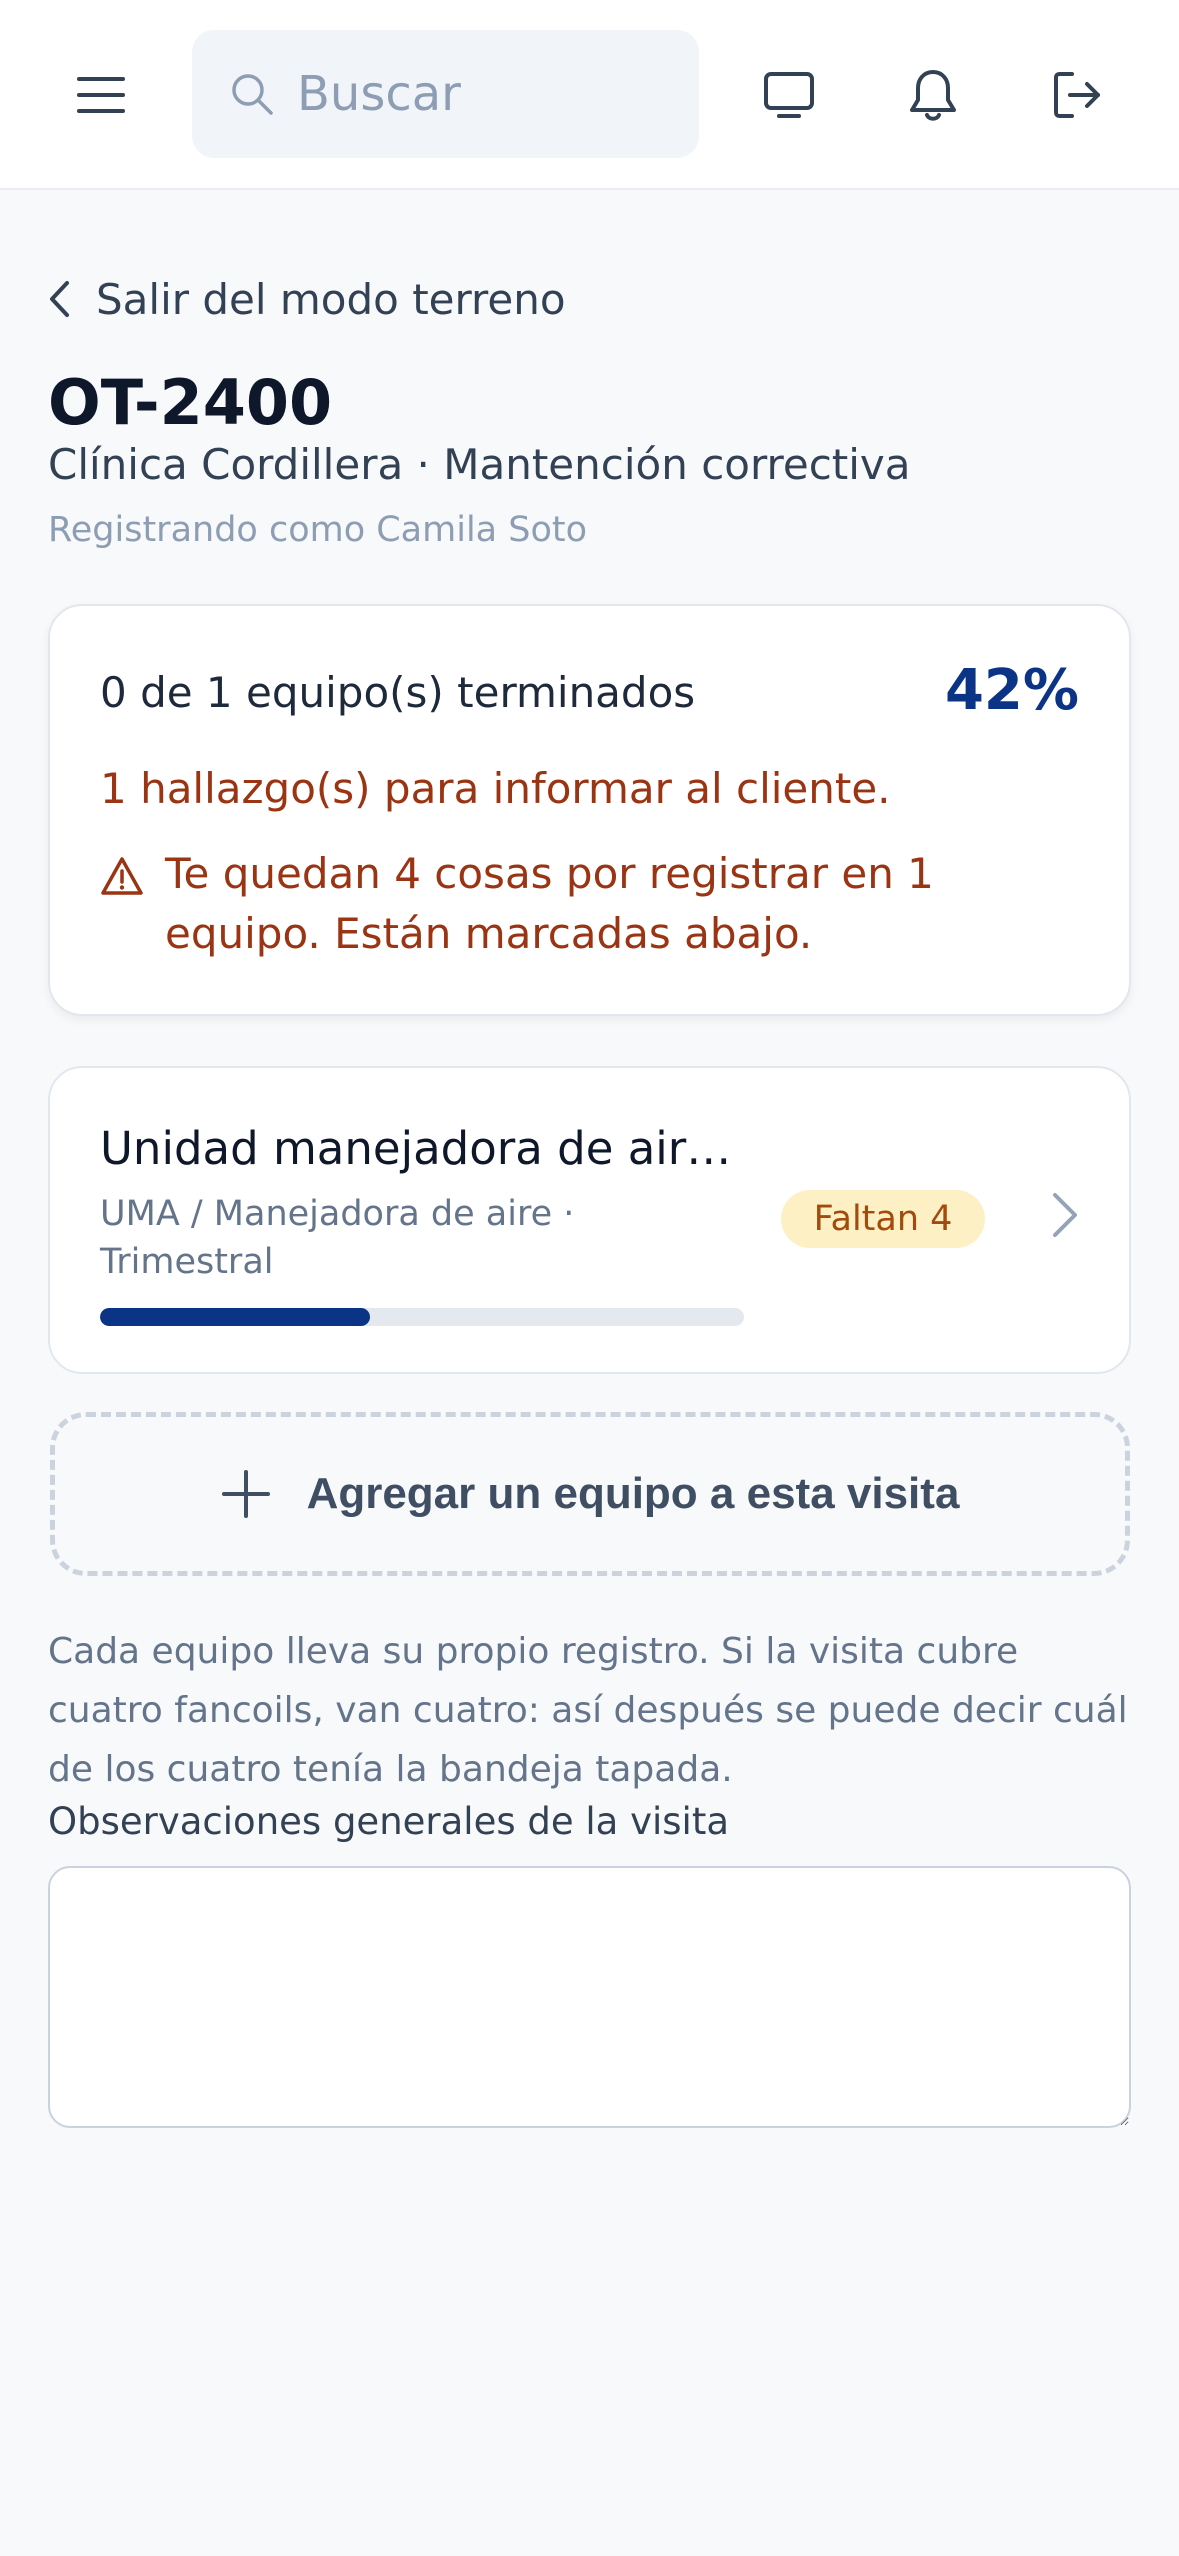 Image resolution: width=1179 pixels, height=2556 pixels. What do you see at coordinates (589, 1997) in the screenshot?
I see `observations-textarea` at bounding box center [589, 1997].